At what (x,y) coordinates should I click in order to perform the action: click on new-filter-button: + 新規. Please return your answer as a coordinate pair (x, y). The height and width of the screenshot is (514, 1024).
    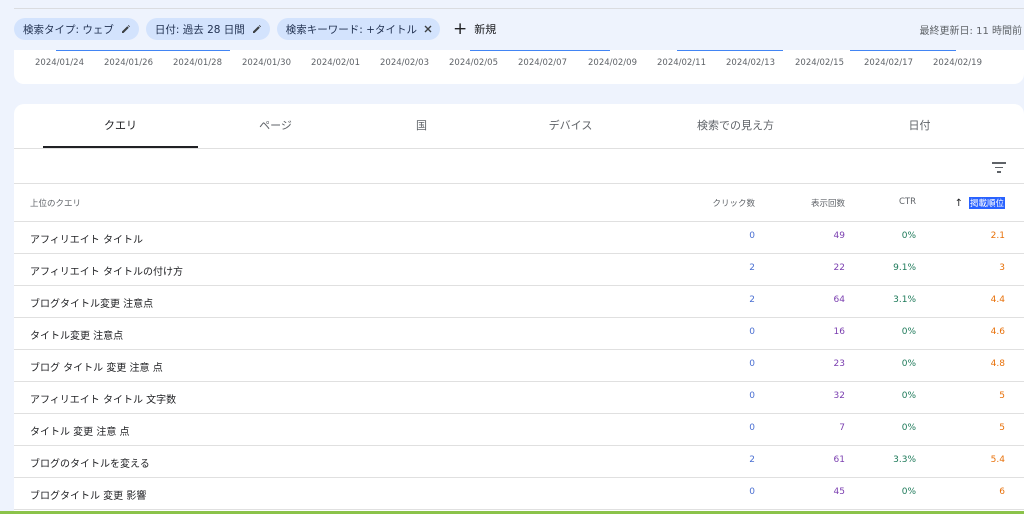
    Looking at the image, I should click on (474, 28).